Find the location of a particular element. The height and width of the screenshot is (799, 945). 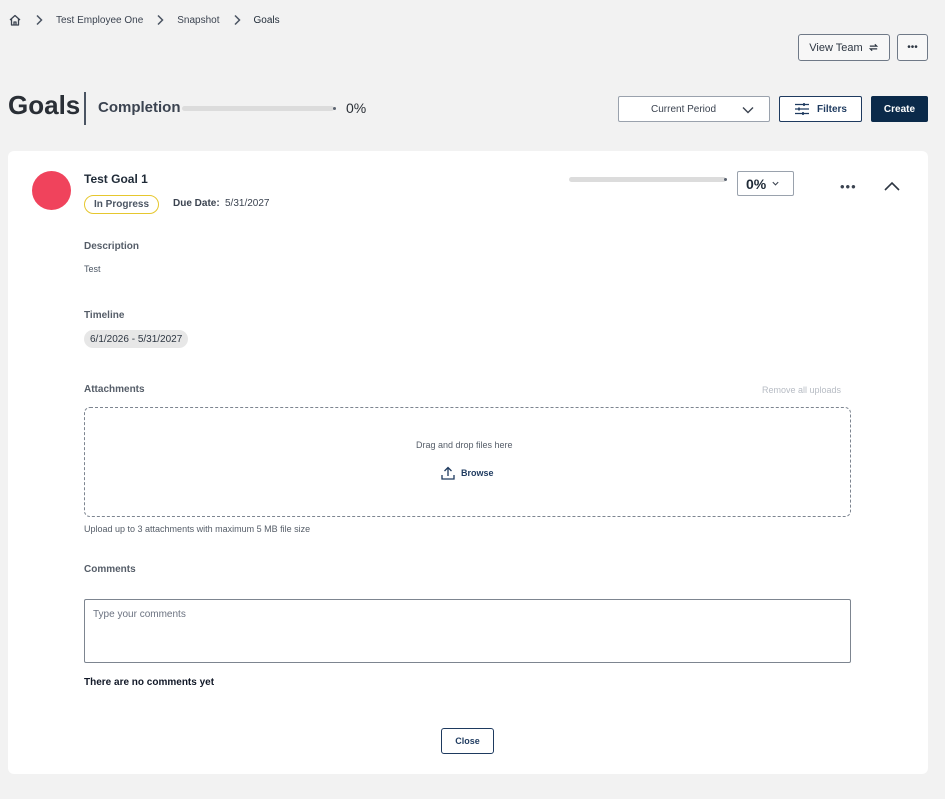

completion-progress-bar is located at coordinates (258, 108).